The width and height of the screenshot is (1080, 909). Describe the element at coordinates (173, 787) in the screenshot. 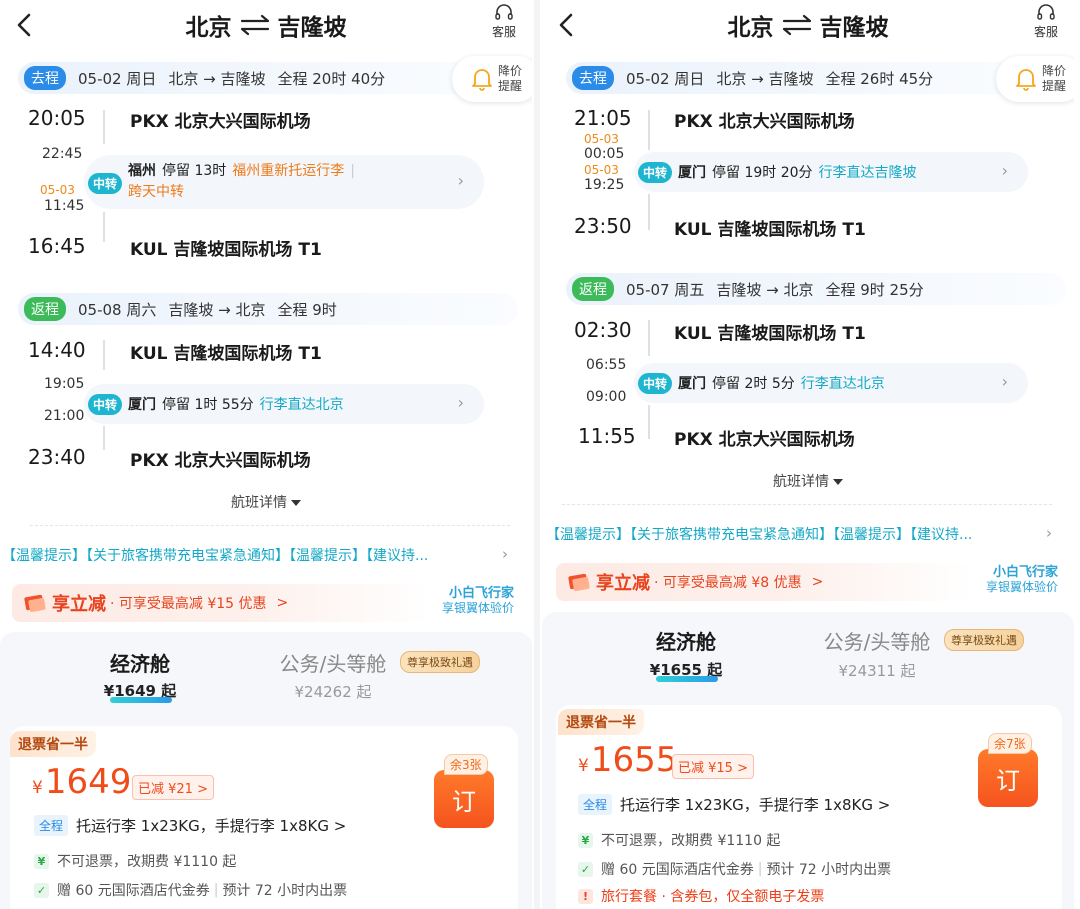

I see `discount-badge: 已减 ¥21 >` at that location.